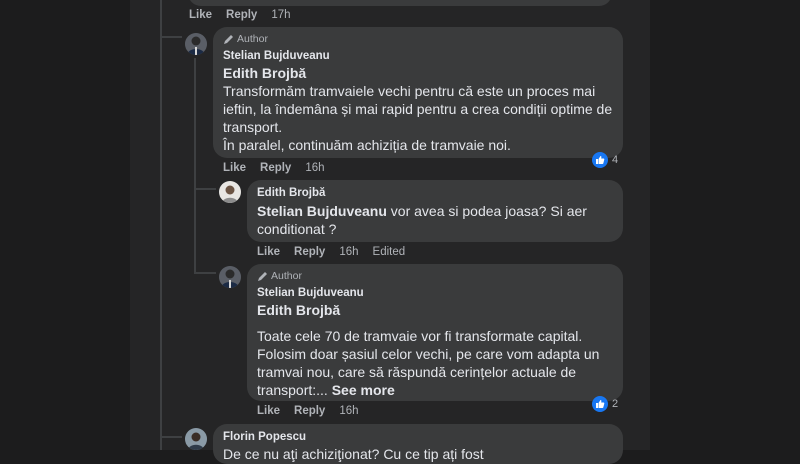 Image resolution: width=800 pixels, height=464 pixels. Describe the element at coordinates (264, 437) in the screenshot. I see `comment-author: Florin Popescu` at that location.